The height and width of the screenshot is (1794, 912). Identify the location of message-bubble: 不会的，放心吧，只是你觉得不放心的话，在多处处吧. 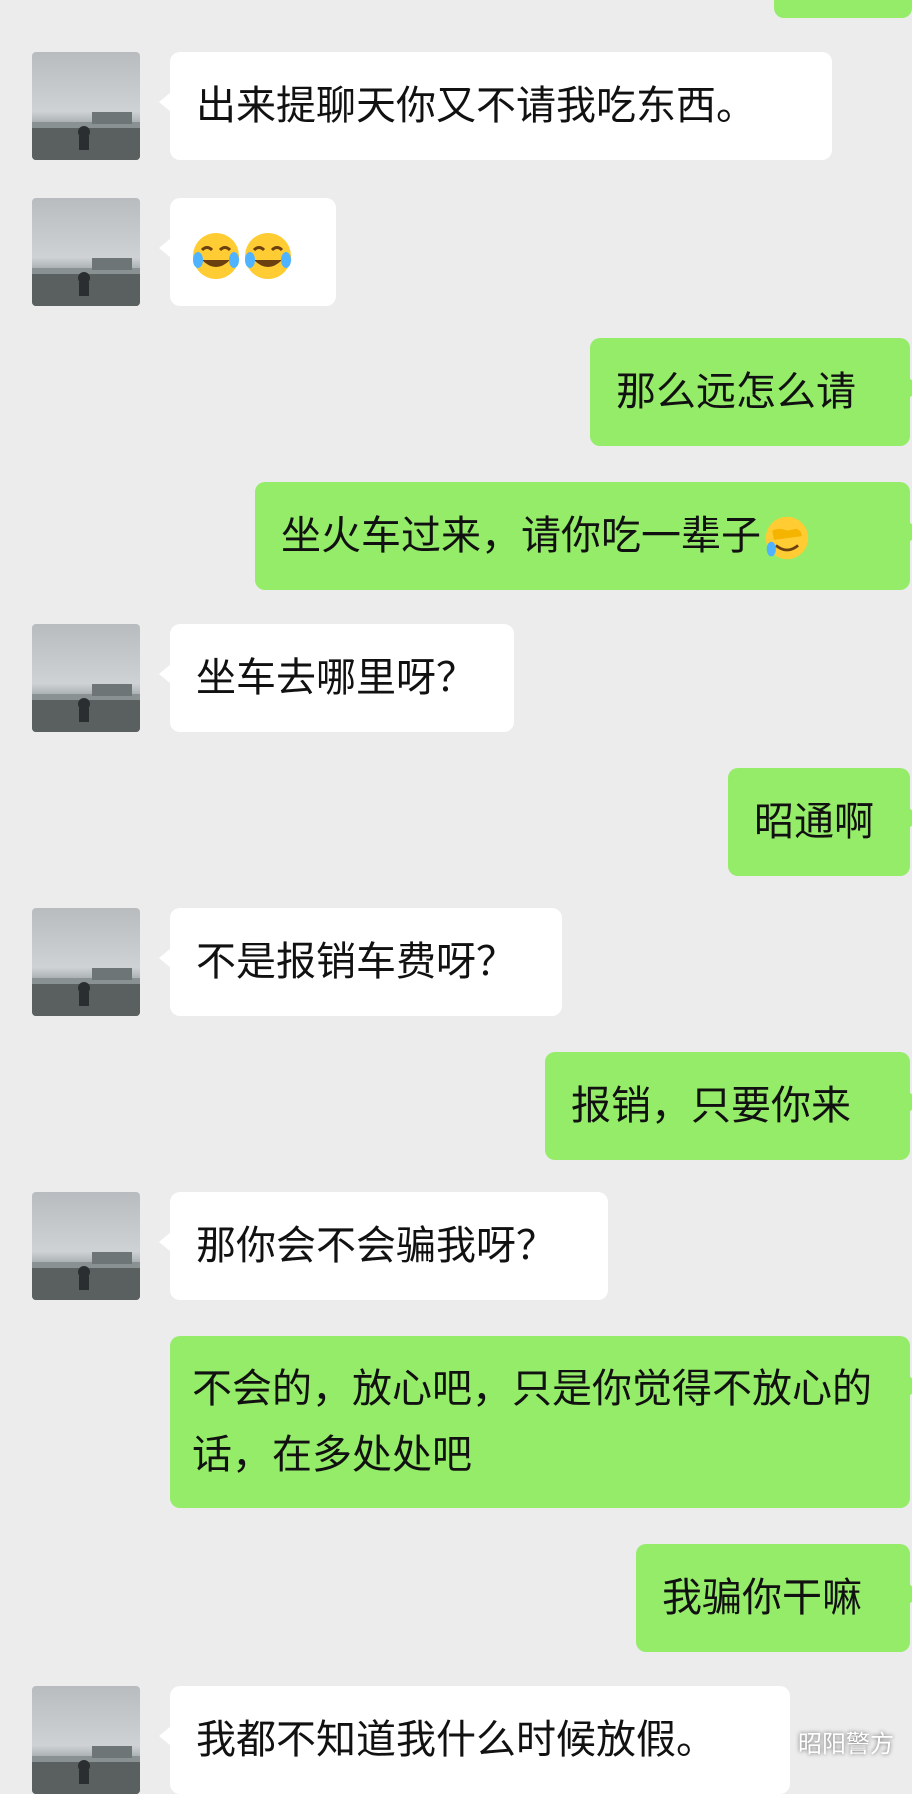
(541, 1422).